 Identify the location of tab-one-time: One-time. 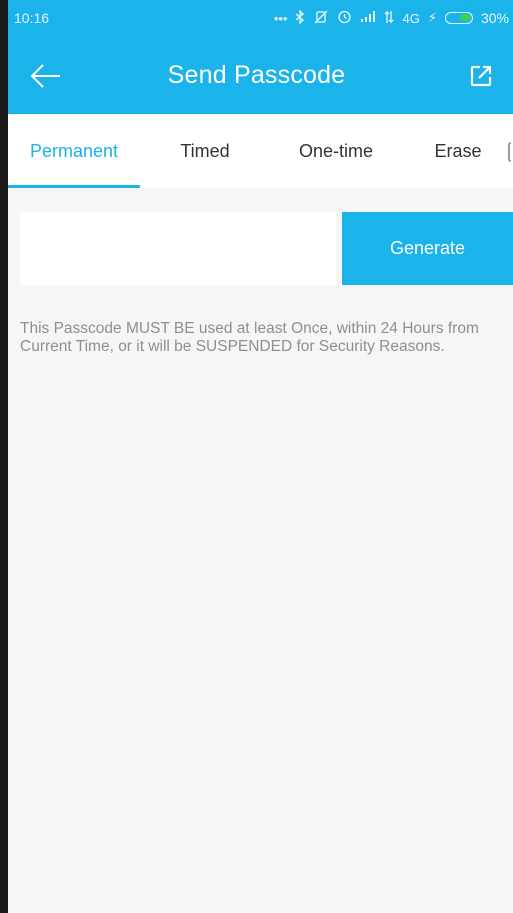
(336, 151).